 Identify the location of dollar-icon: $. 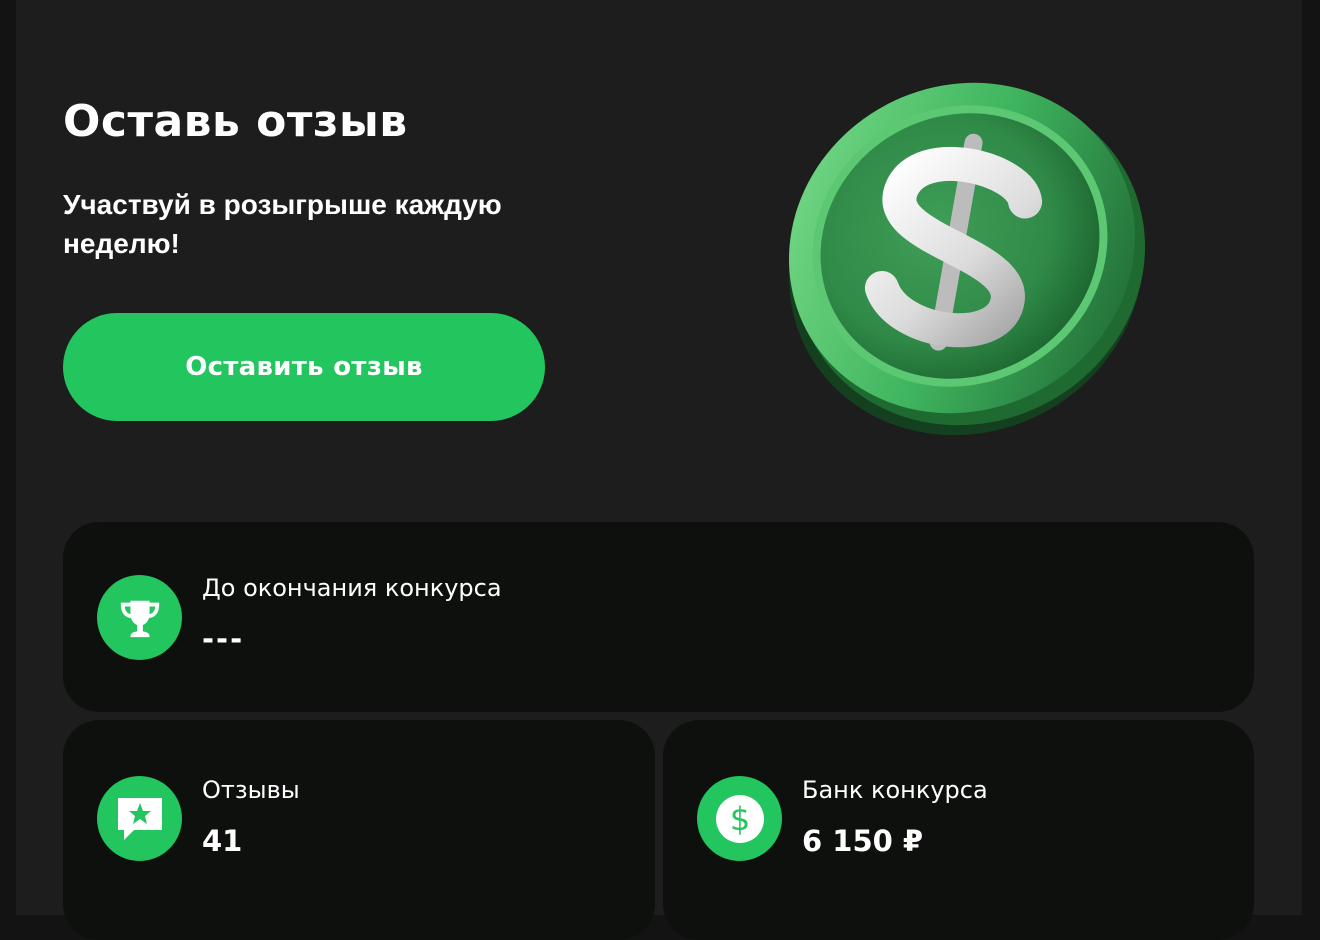
(739, 818).